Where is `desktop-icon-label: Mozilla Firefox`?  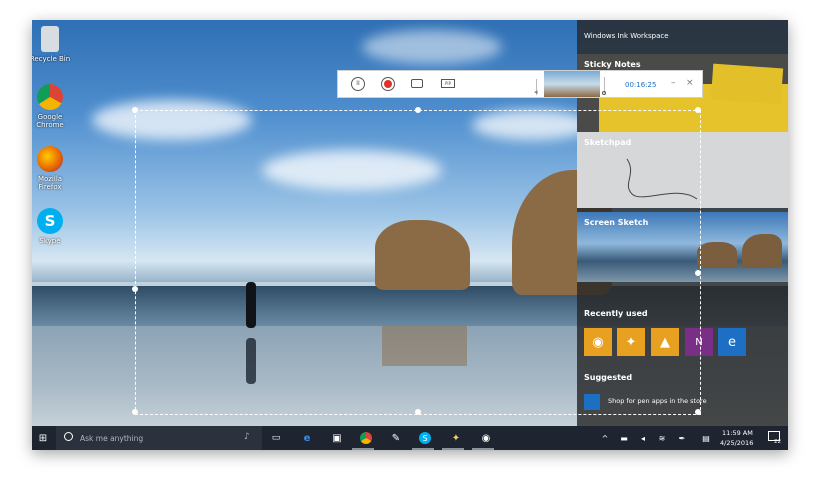 desktop-icon-label: Mozilla Firefox is located at coordinates (50, 183).